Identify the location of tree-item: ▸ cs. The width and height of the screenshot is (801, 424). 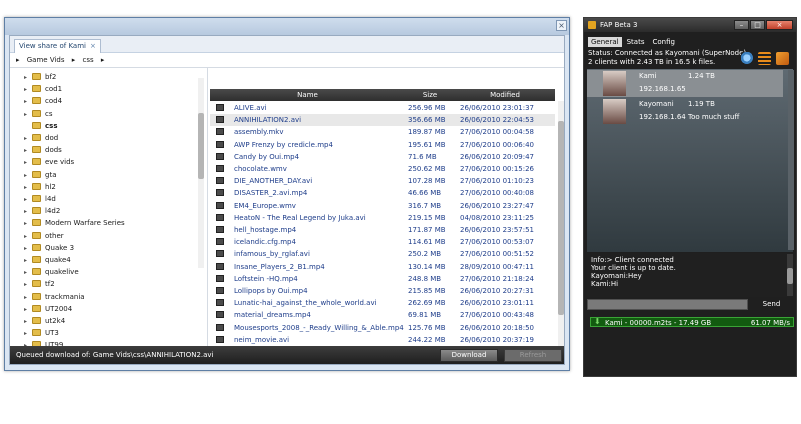
(38, 114).